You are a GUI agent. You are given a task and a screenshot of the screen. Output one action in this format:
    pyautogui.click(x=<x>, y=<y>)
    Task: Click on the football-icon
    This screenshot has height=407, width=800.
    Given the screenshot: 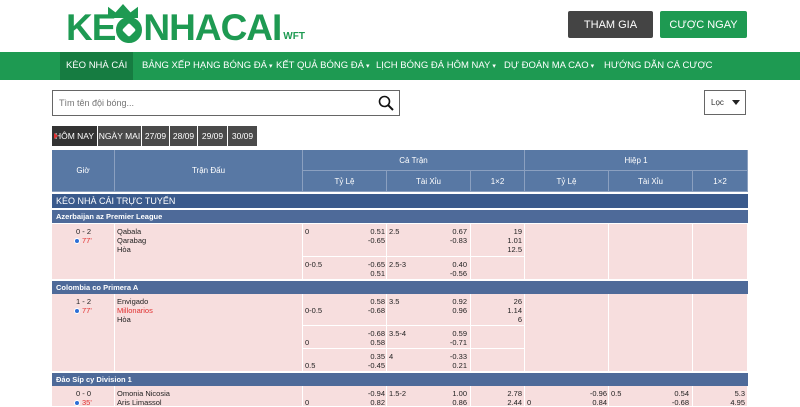 What is the action you would take?
    pyautogui.click(x=129, y=30)
    